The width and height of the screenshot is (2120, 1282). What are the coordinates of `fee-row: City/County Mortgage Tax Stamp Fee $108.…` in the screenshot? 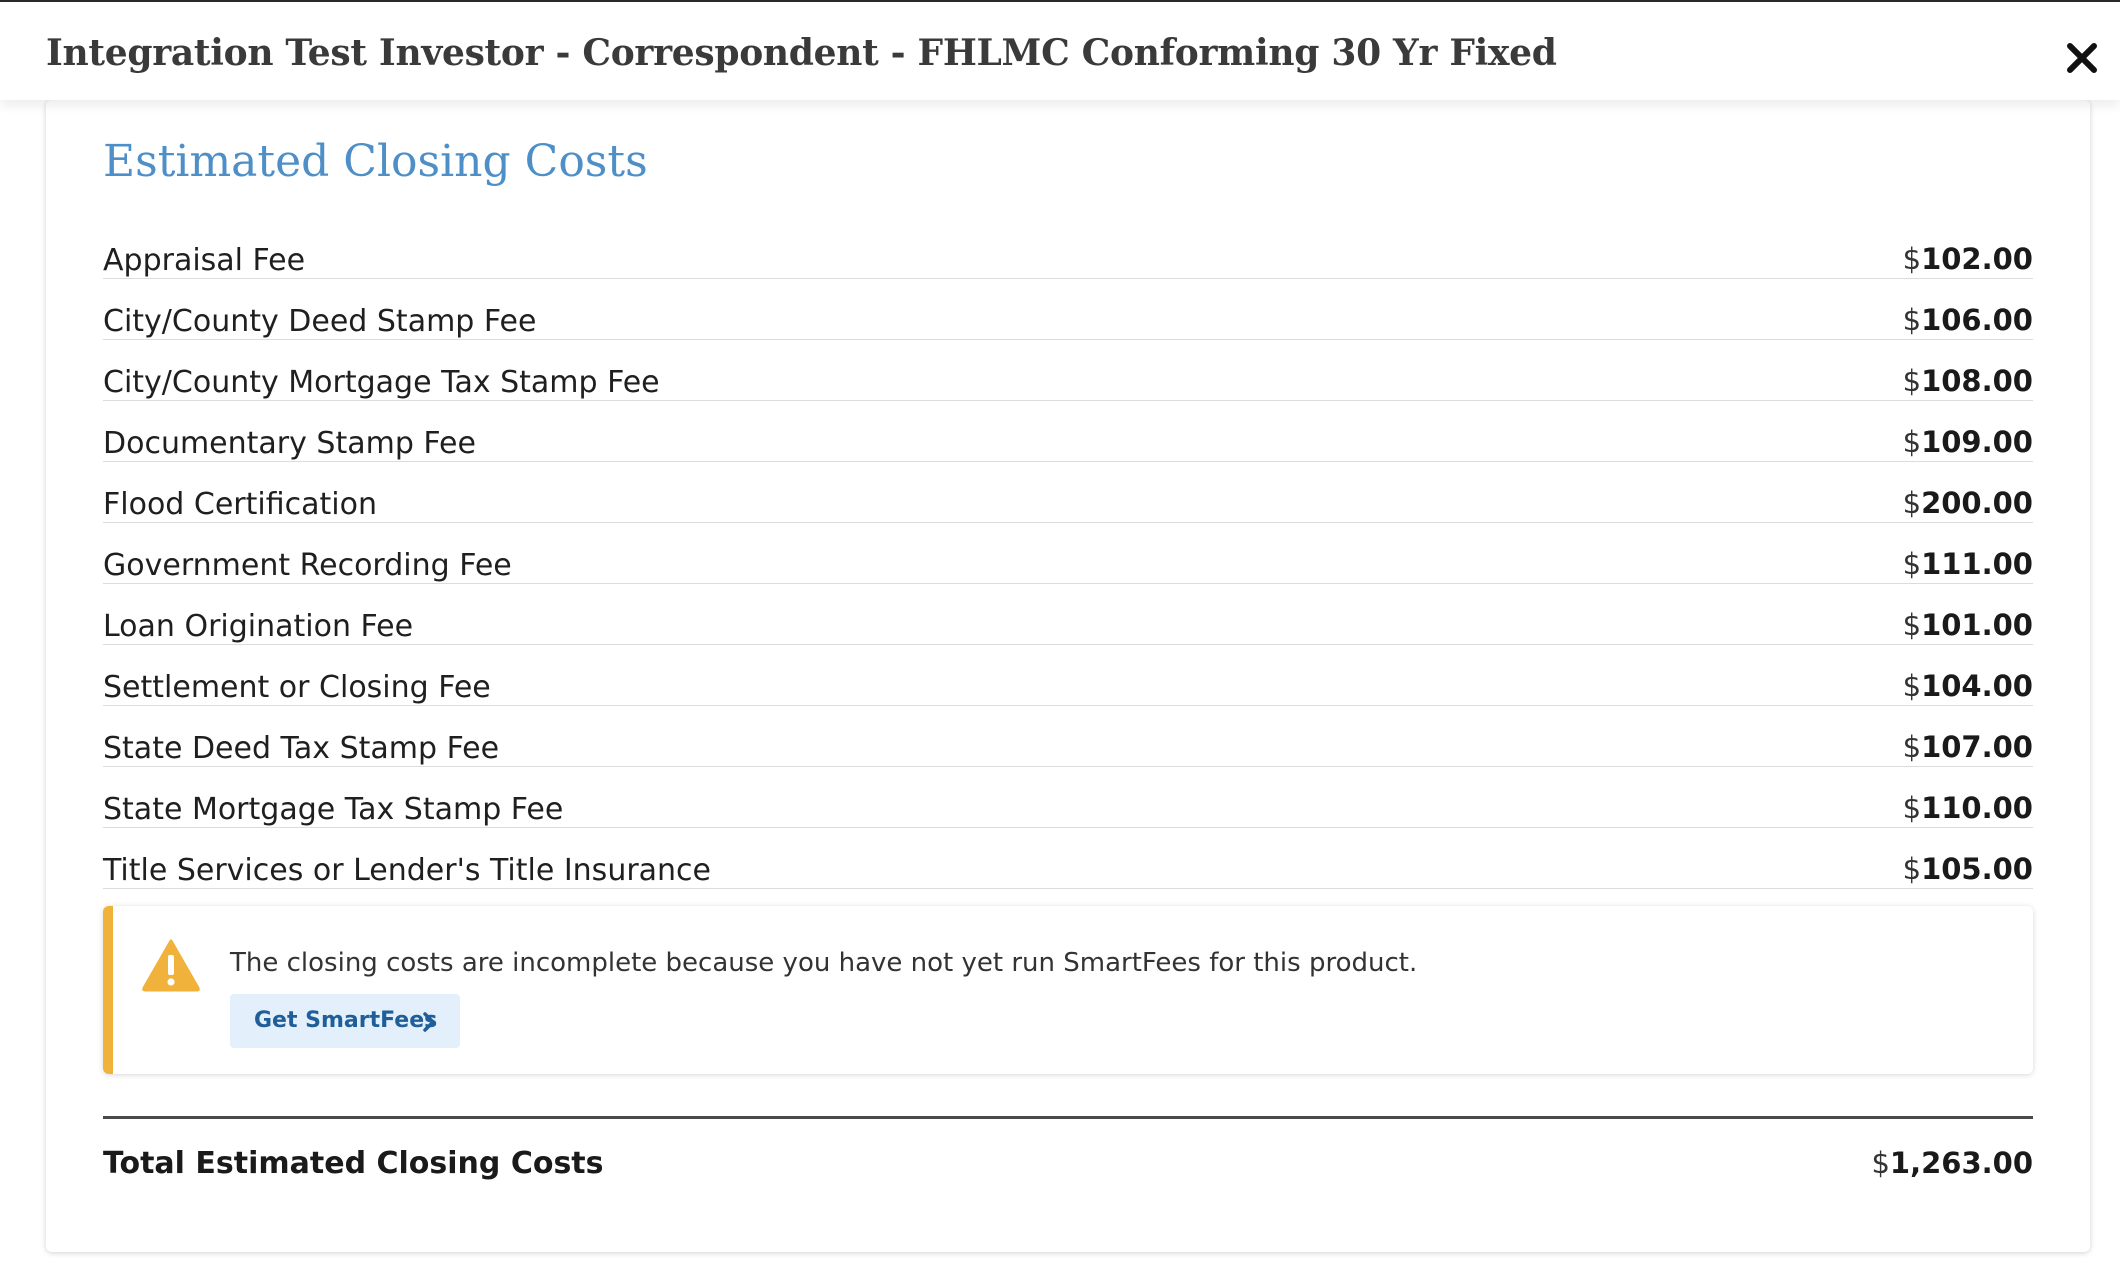 It's located at (1068, 370).